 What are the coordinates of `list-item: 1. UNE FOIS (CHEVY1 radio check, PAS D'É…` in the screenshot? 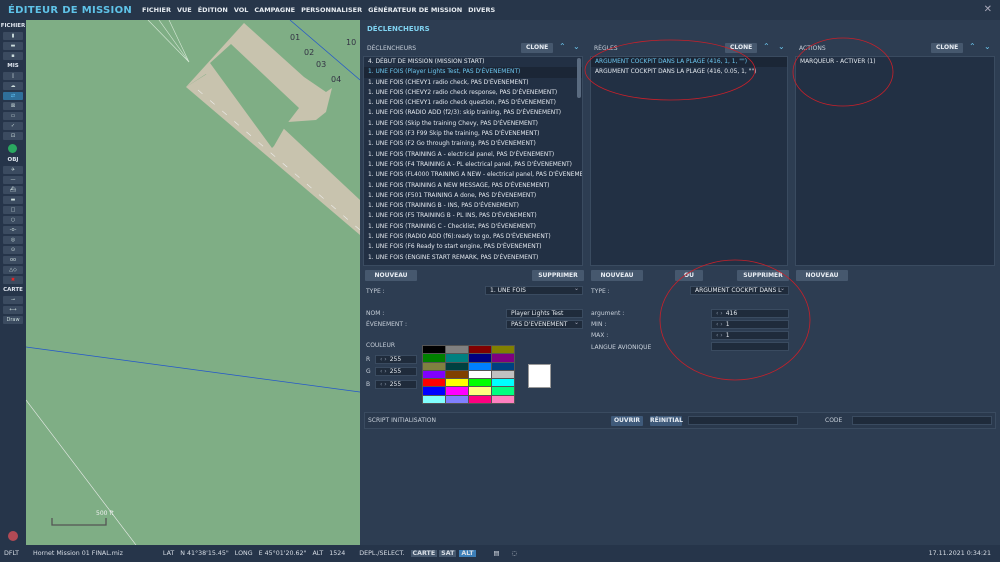 It's located at (473, 83).